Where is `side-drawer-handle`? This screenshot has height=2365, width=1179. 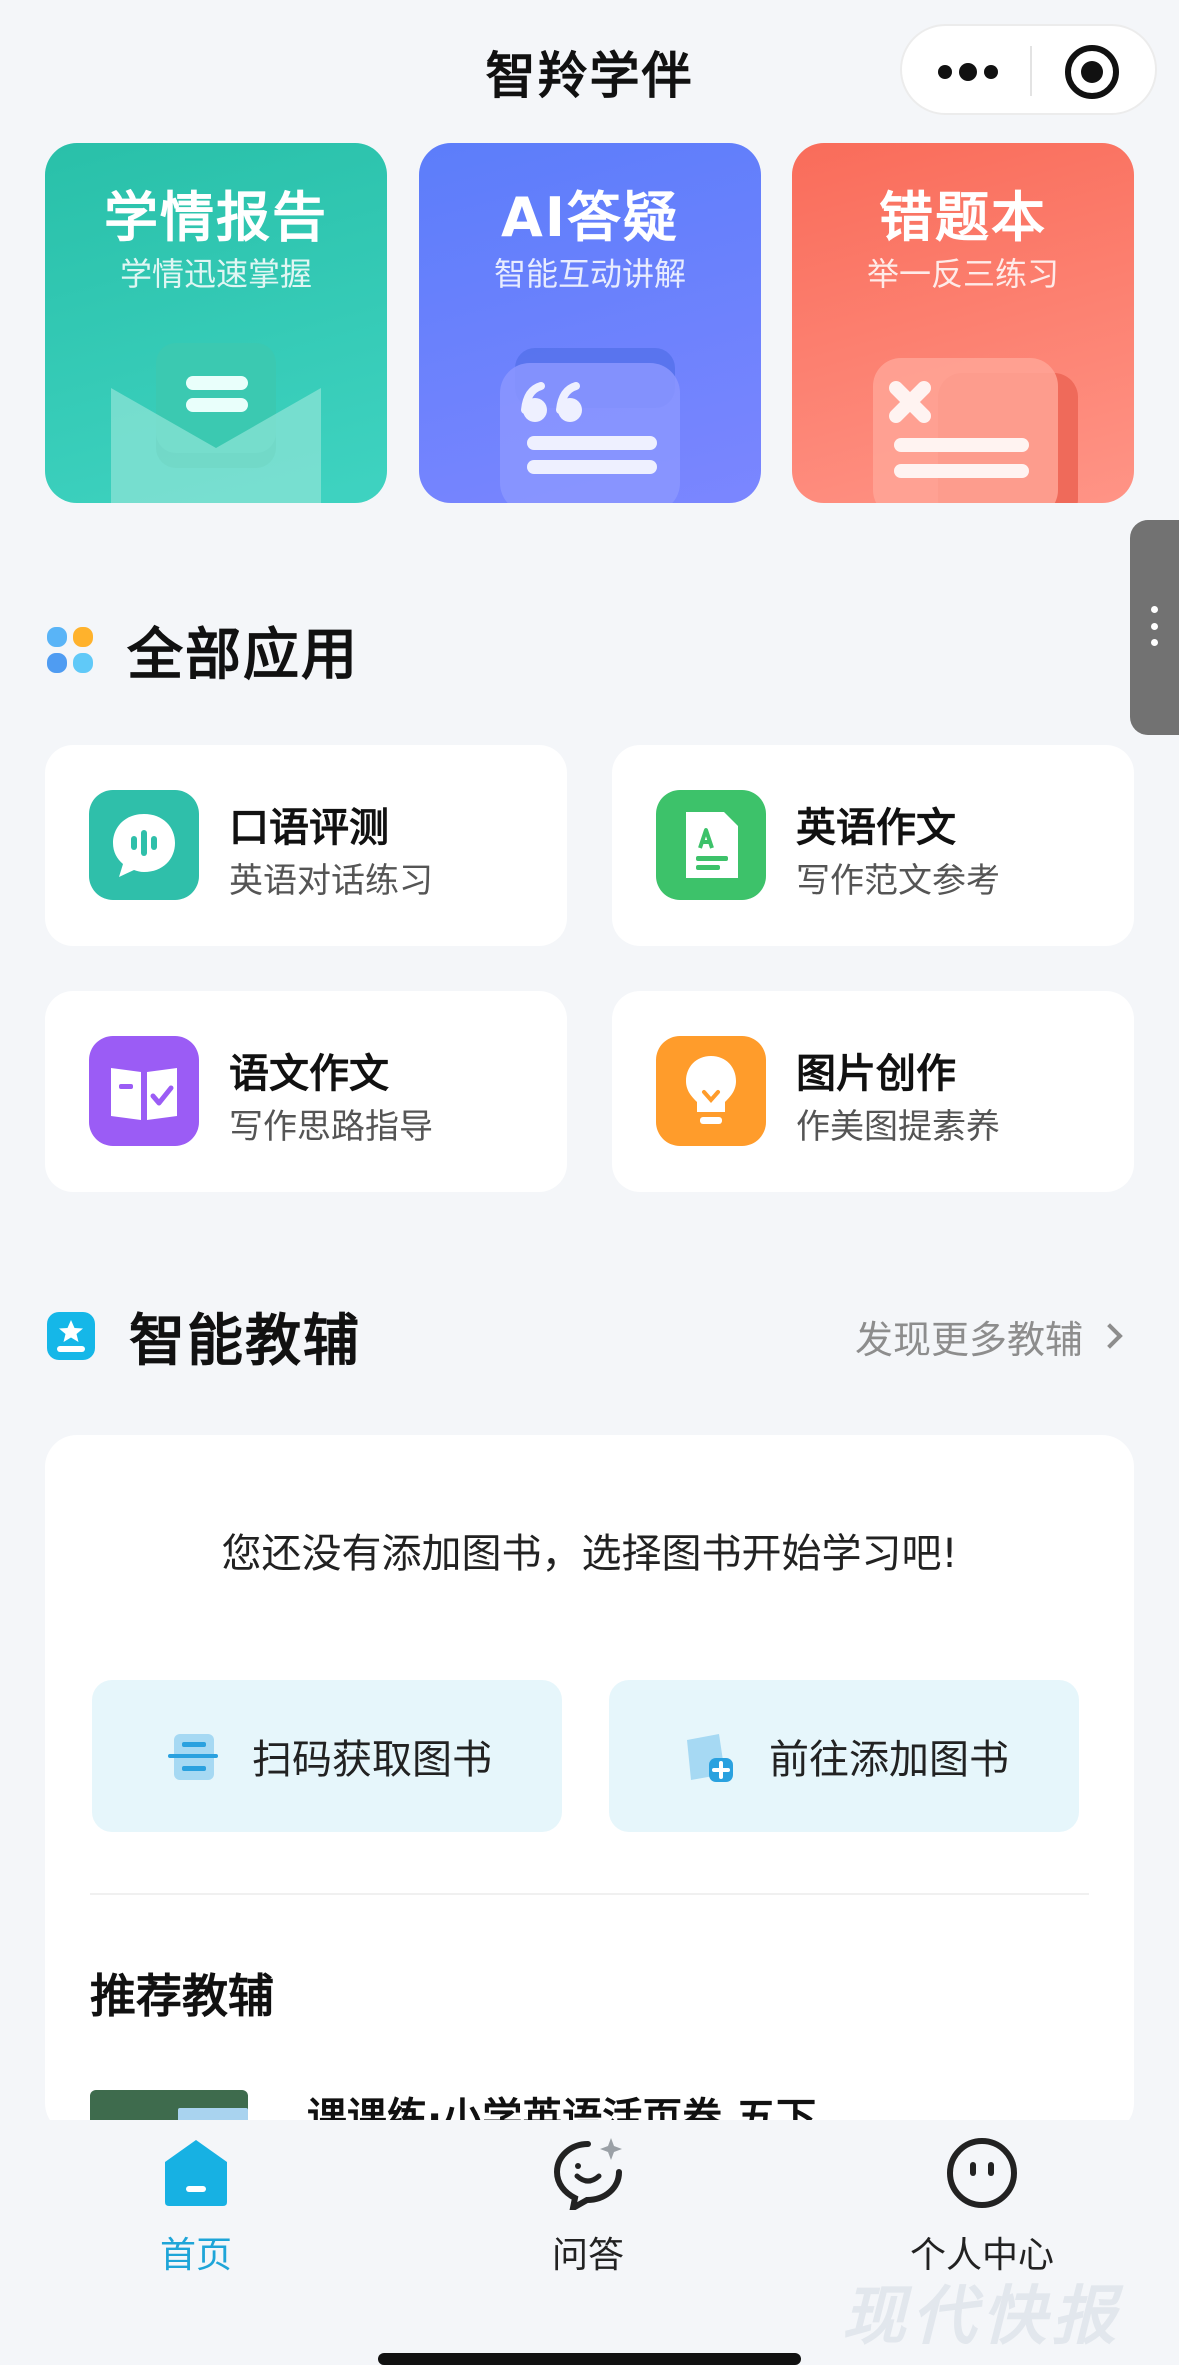 side-drawer-handle is located at coordinates (1154, 627).